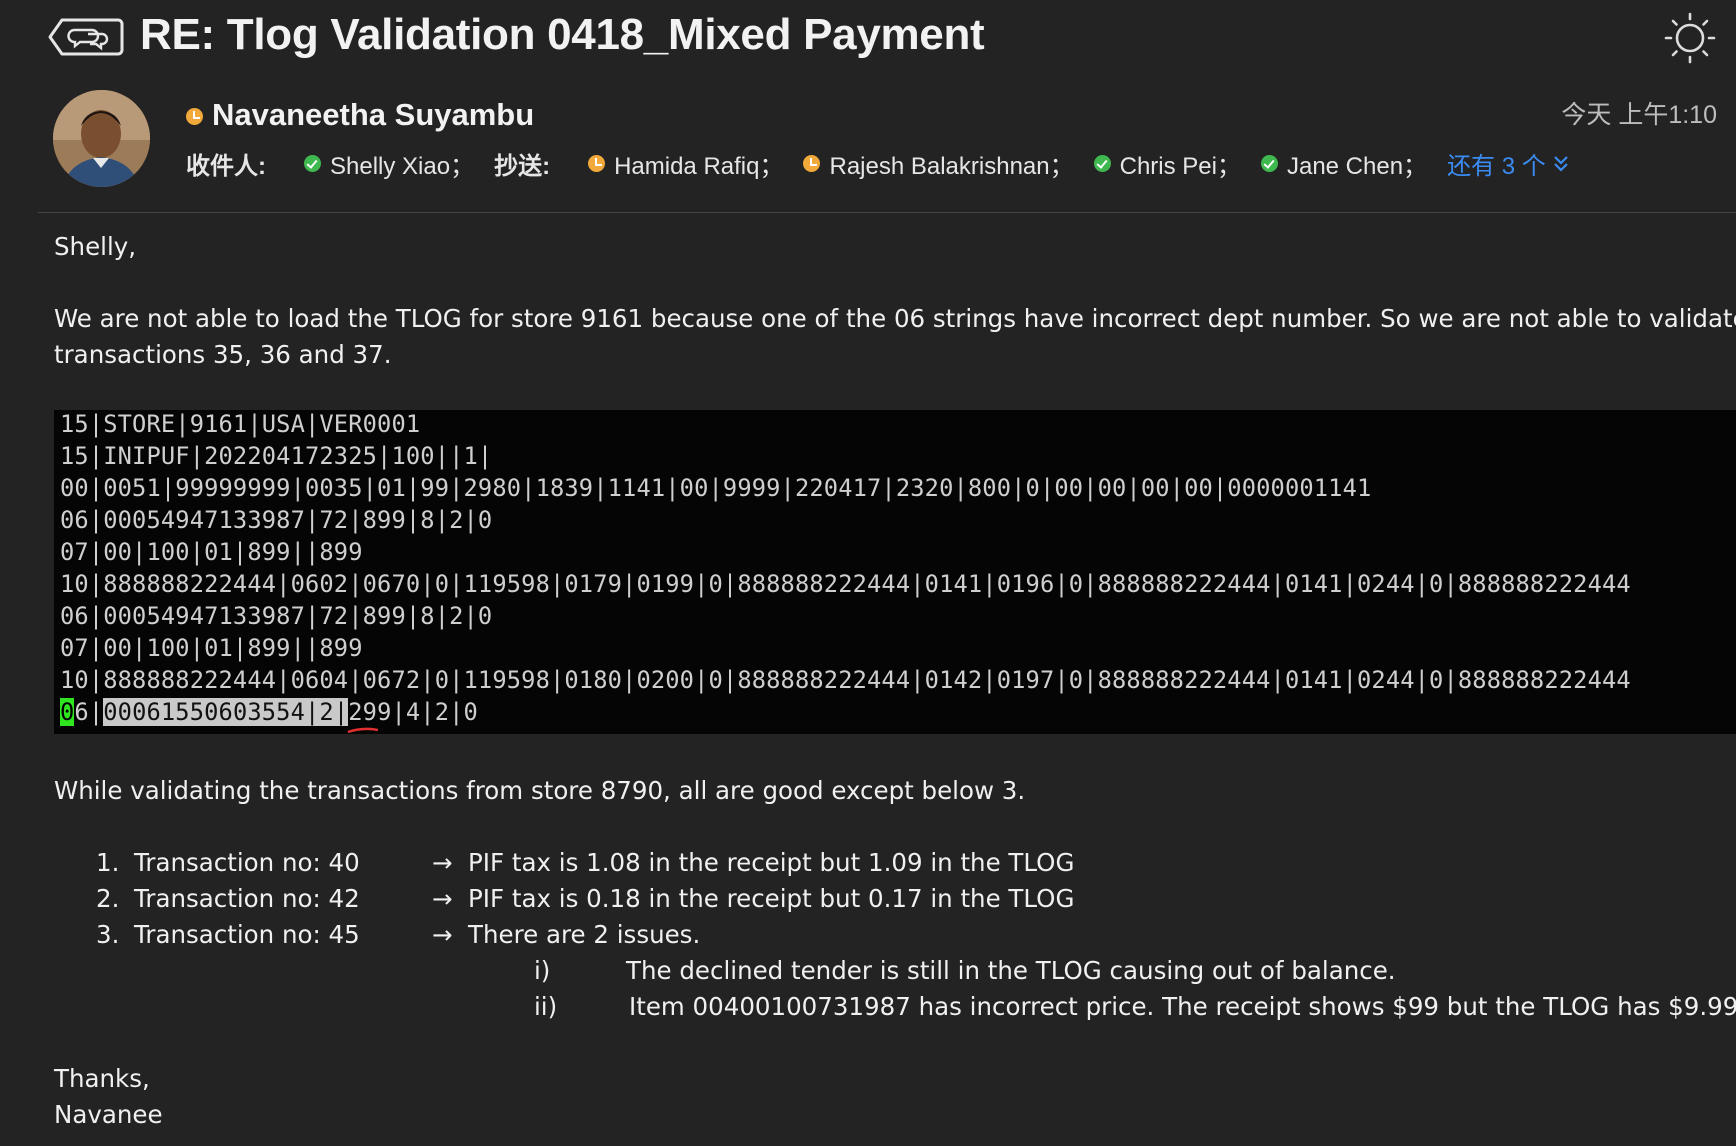  Describe the element at coordinates (240, 424) in the screenshot. I see `code-line: 15|STORE|9161|USA|VER0001` at that location.